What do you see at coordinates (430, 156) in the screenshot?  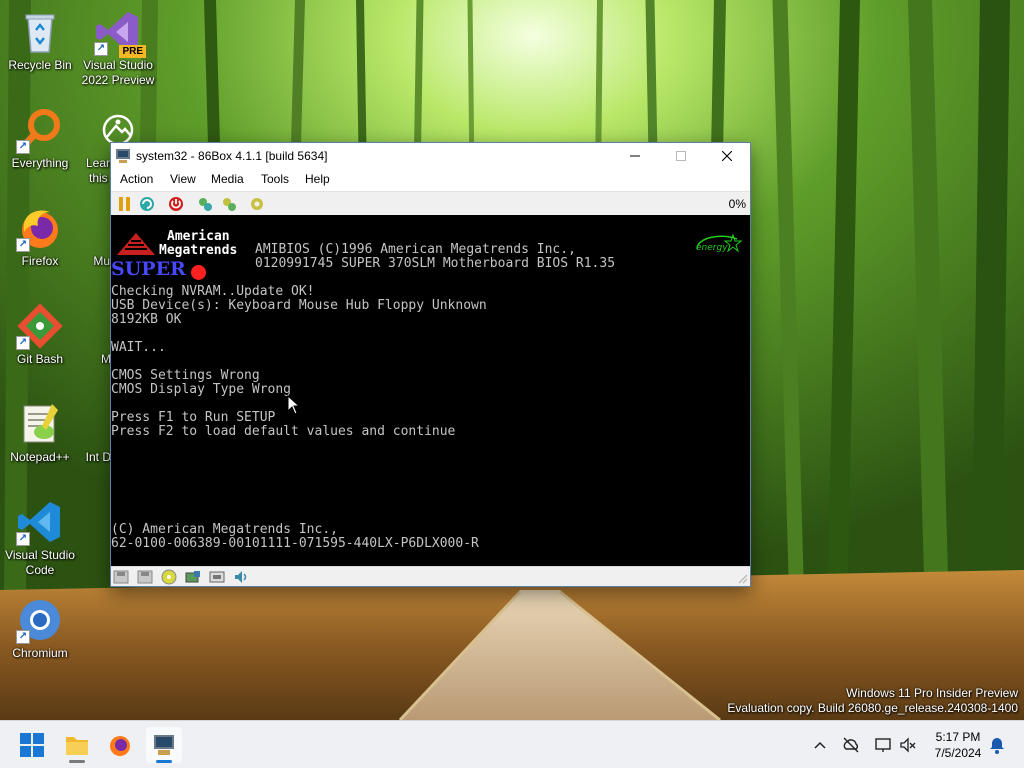 I see `window-titlebar: system32 - 86Box 4.1.1 [build 5634]` at bounding box center [430, 156].